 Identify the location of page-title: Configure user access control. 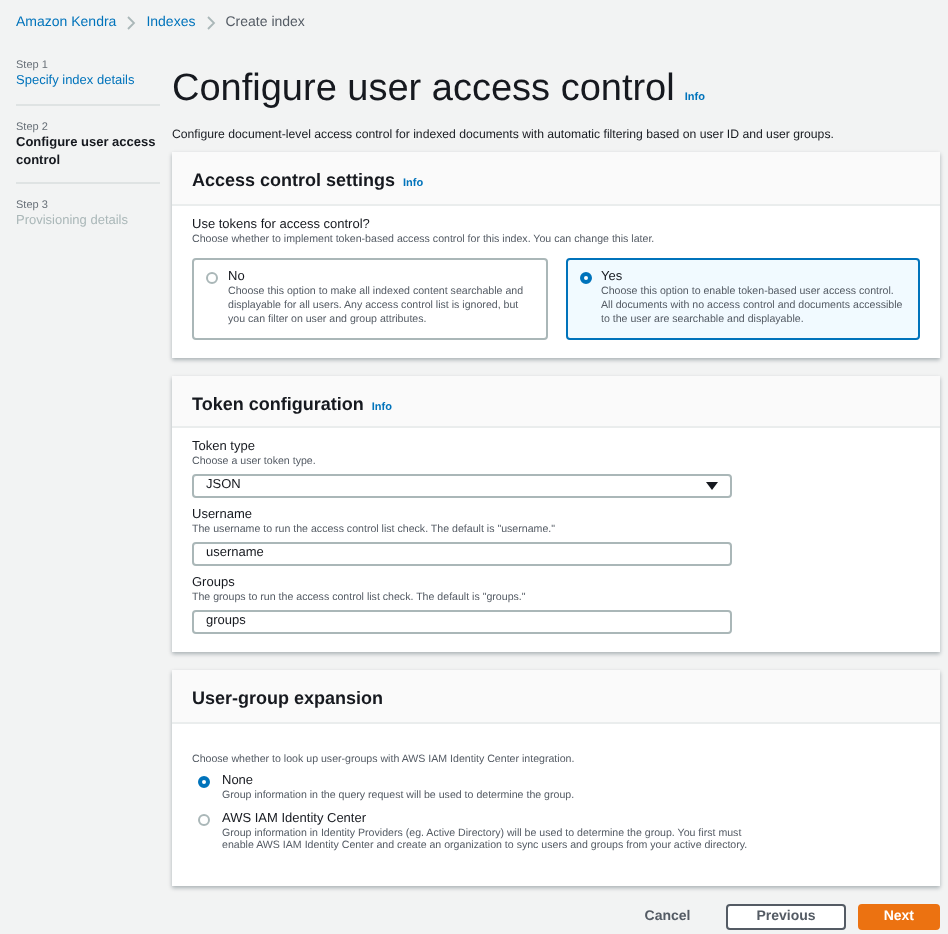
(423, 90).